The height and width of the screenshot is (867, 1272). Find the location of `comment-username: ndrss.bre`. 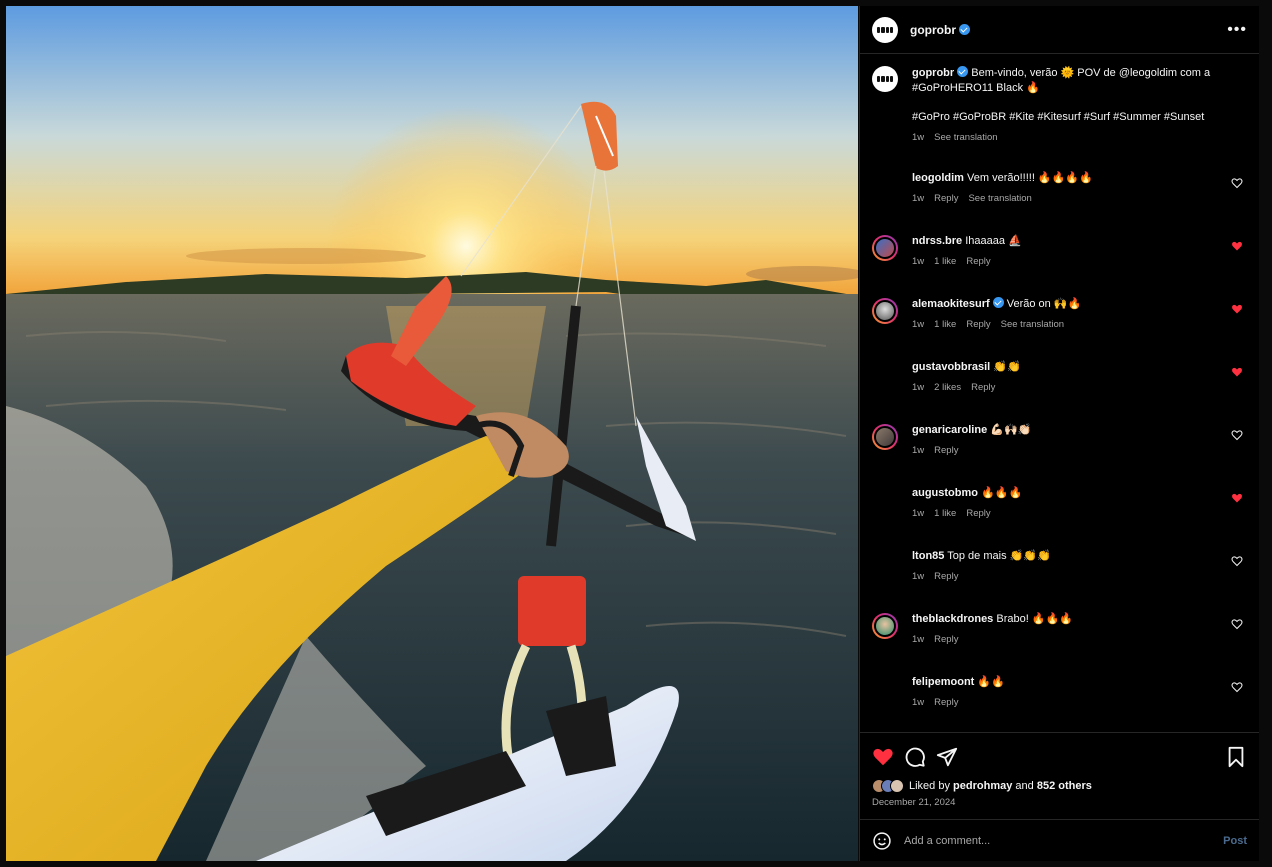

comment-username: ndrss.bre is located at coordinates (937, 241).